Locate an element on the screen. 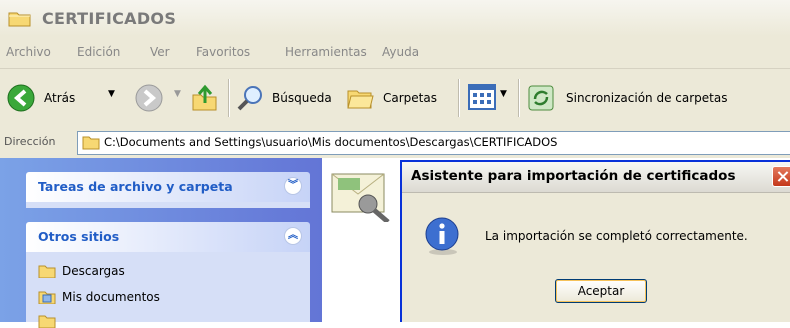  views-button: ▼ is located at coordinates (489, 98).